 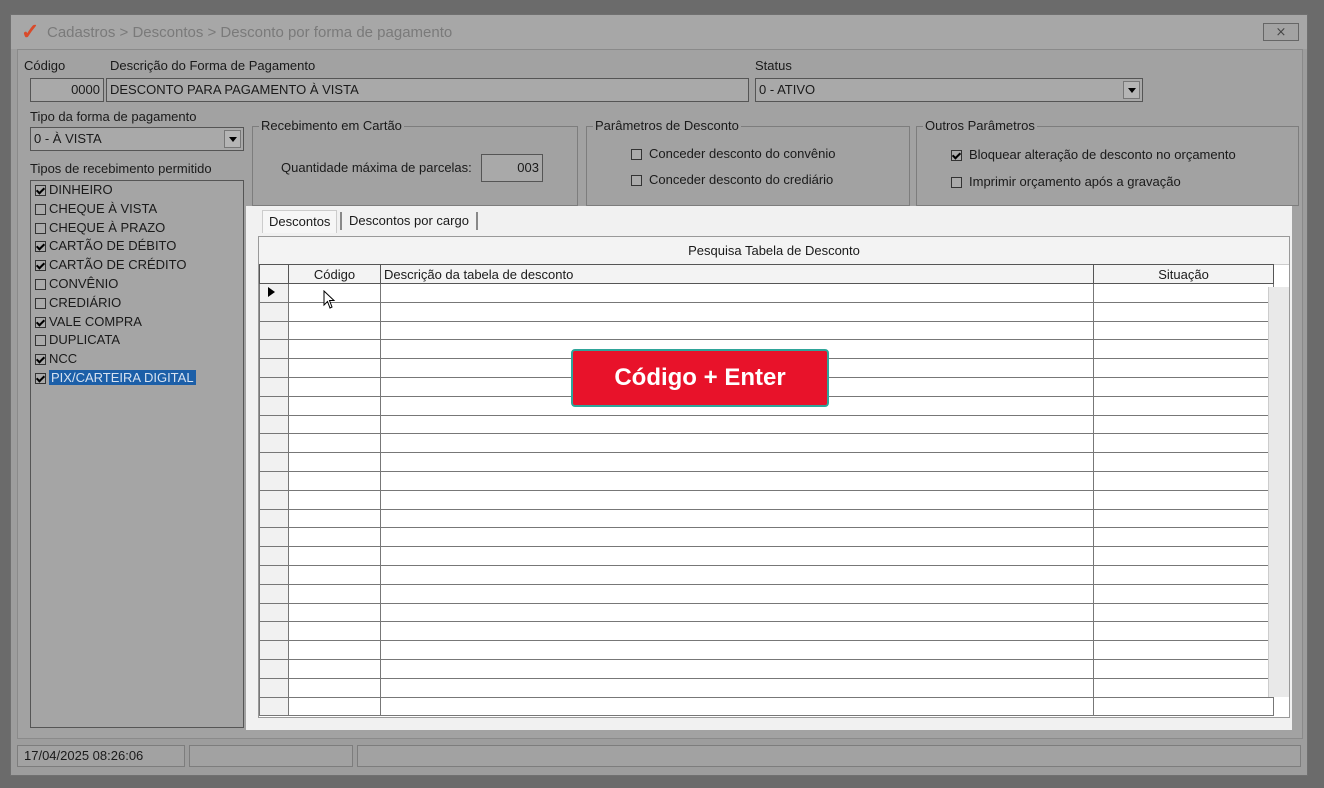 What do you see at coordinates (1183, 274) in the screenshot?
I see `col-header-situacao: Situação` at bounding box center [1183, 274].